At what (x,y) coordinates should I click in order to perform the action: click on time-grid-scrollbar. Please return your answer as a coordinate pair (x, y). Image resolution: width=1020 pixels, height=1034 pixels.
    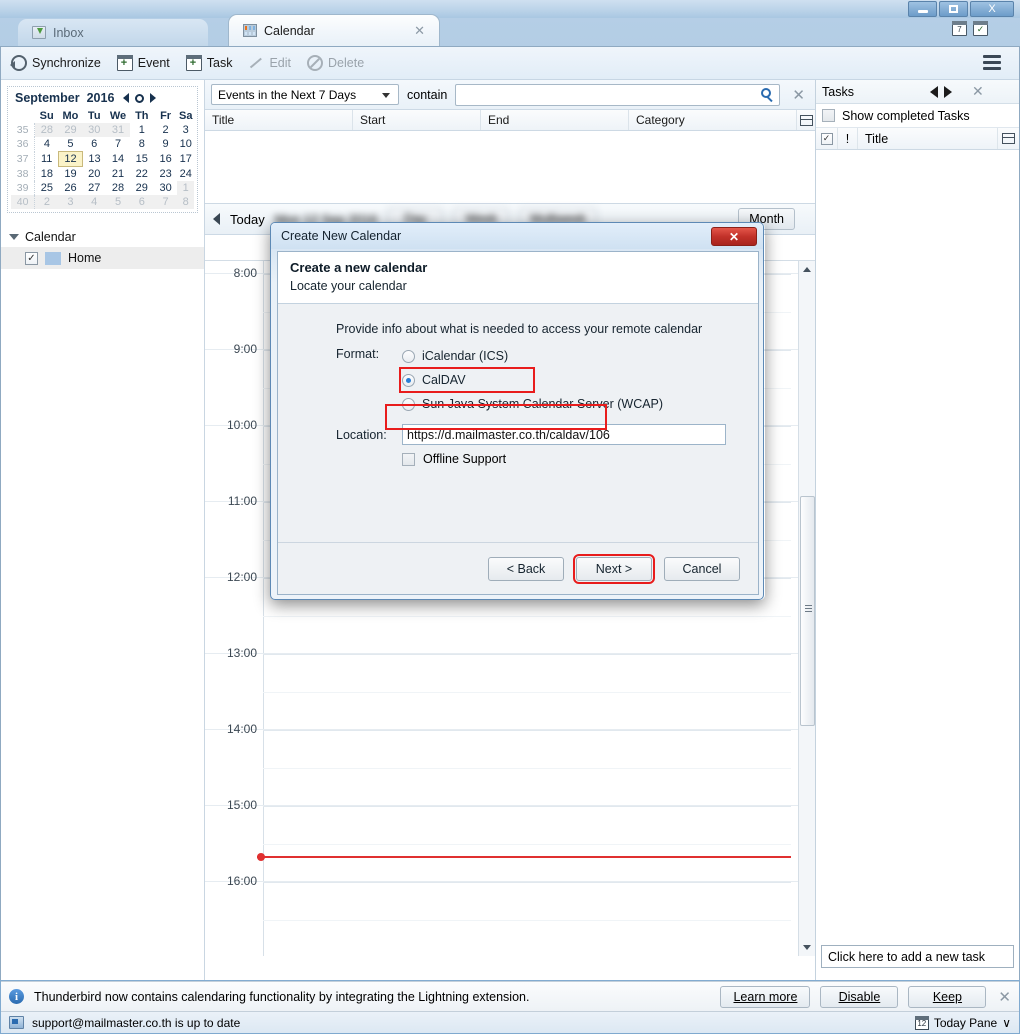
    Looking at the image, I should click on (806, 608).